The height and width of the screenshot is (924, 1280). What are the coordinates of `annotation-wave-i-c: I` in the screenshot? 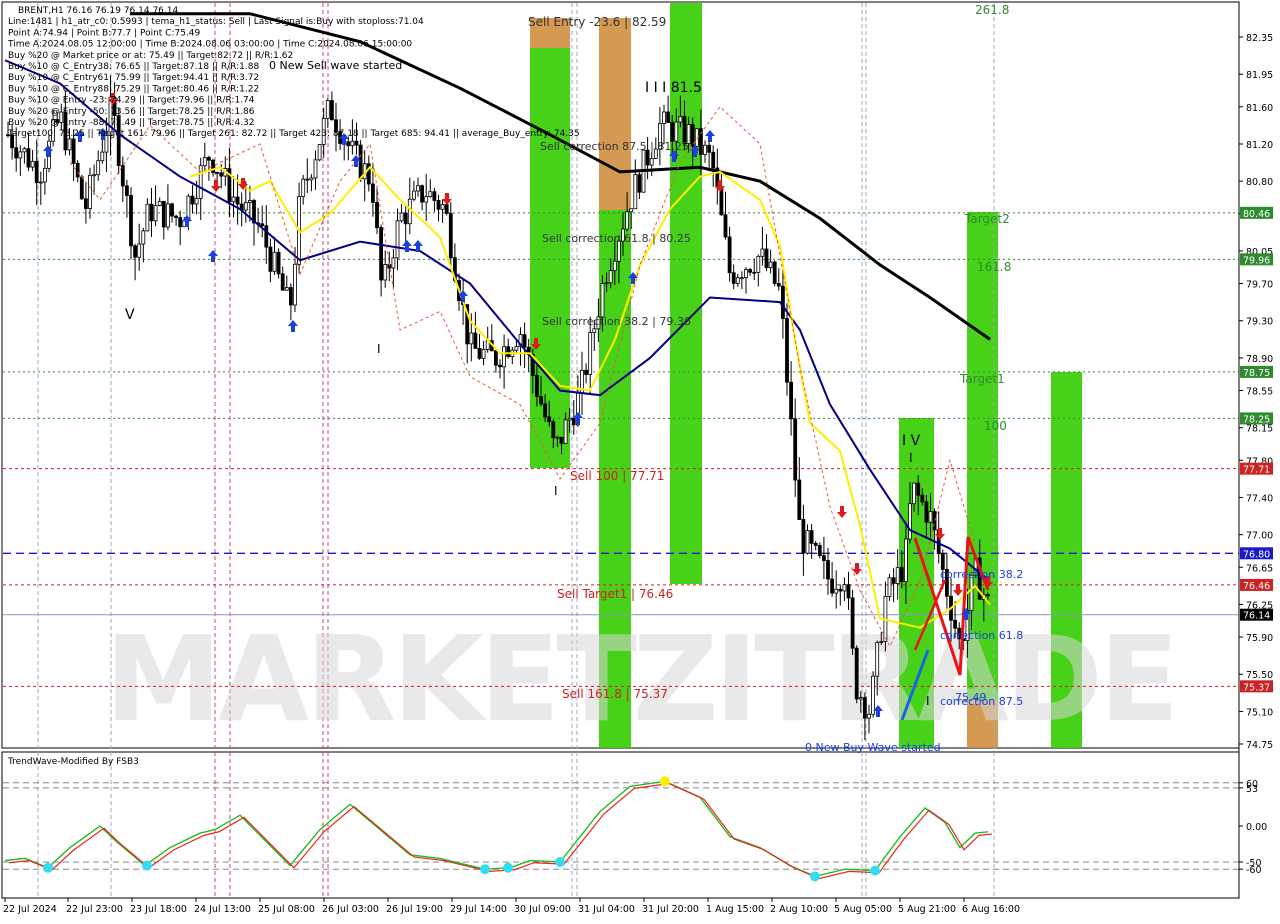 It's located at (911, 458).